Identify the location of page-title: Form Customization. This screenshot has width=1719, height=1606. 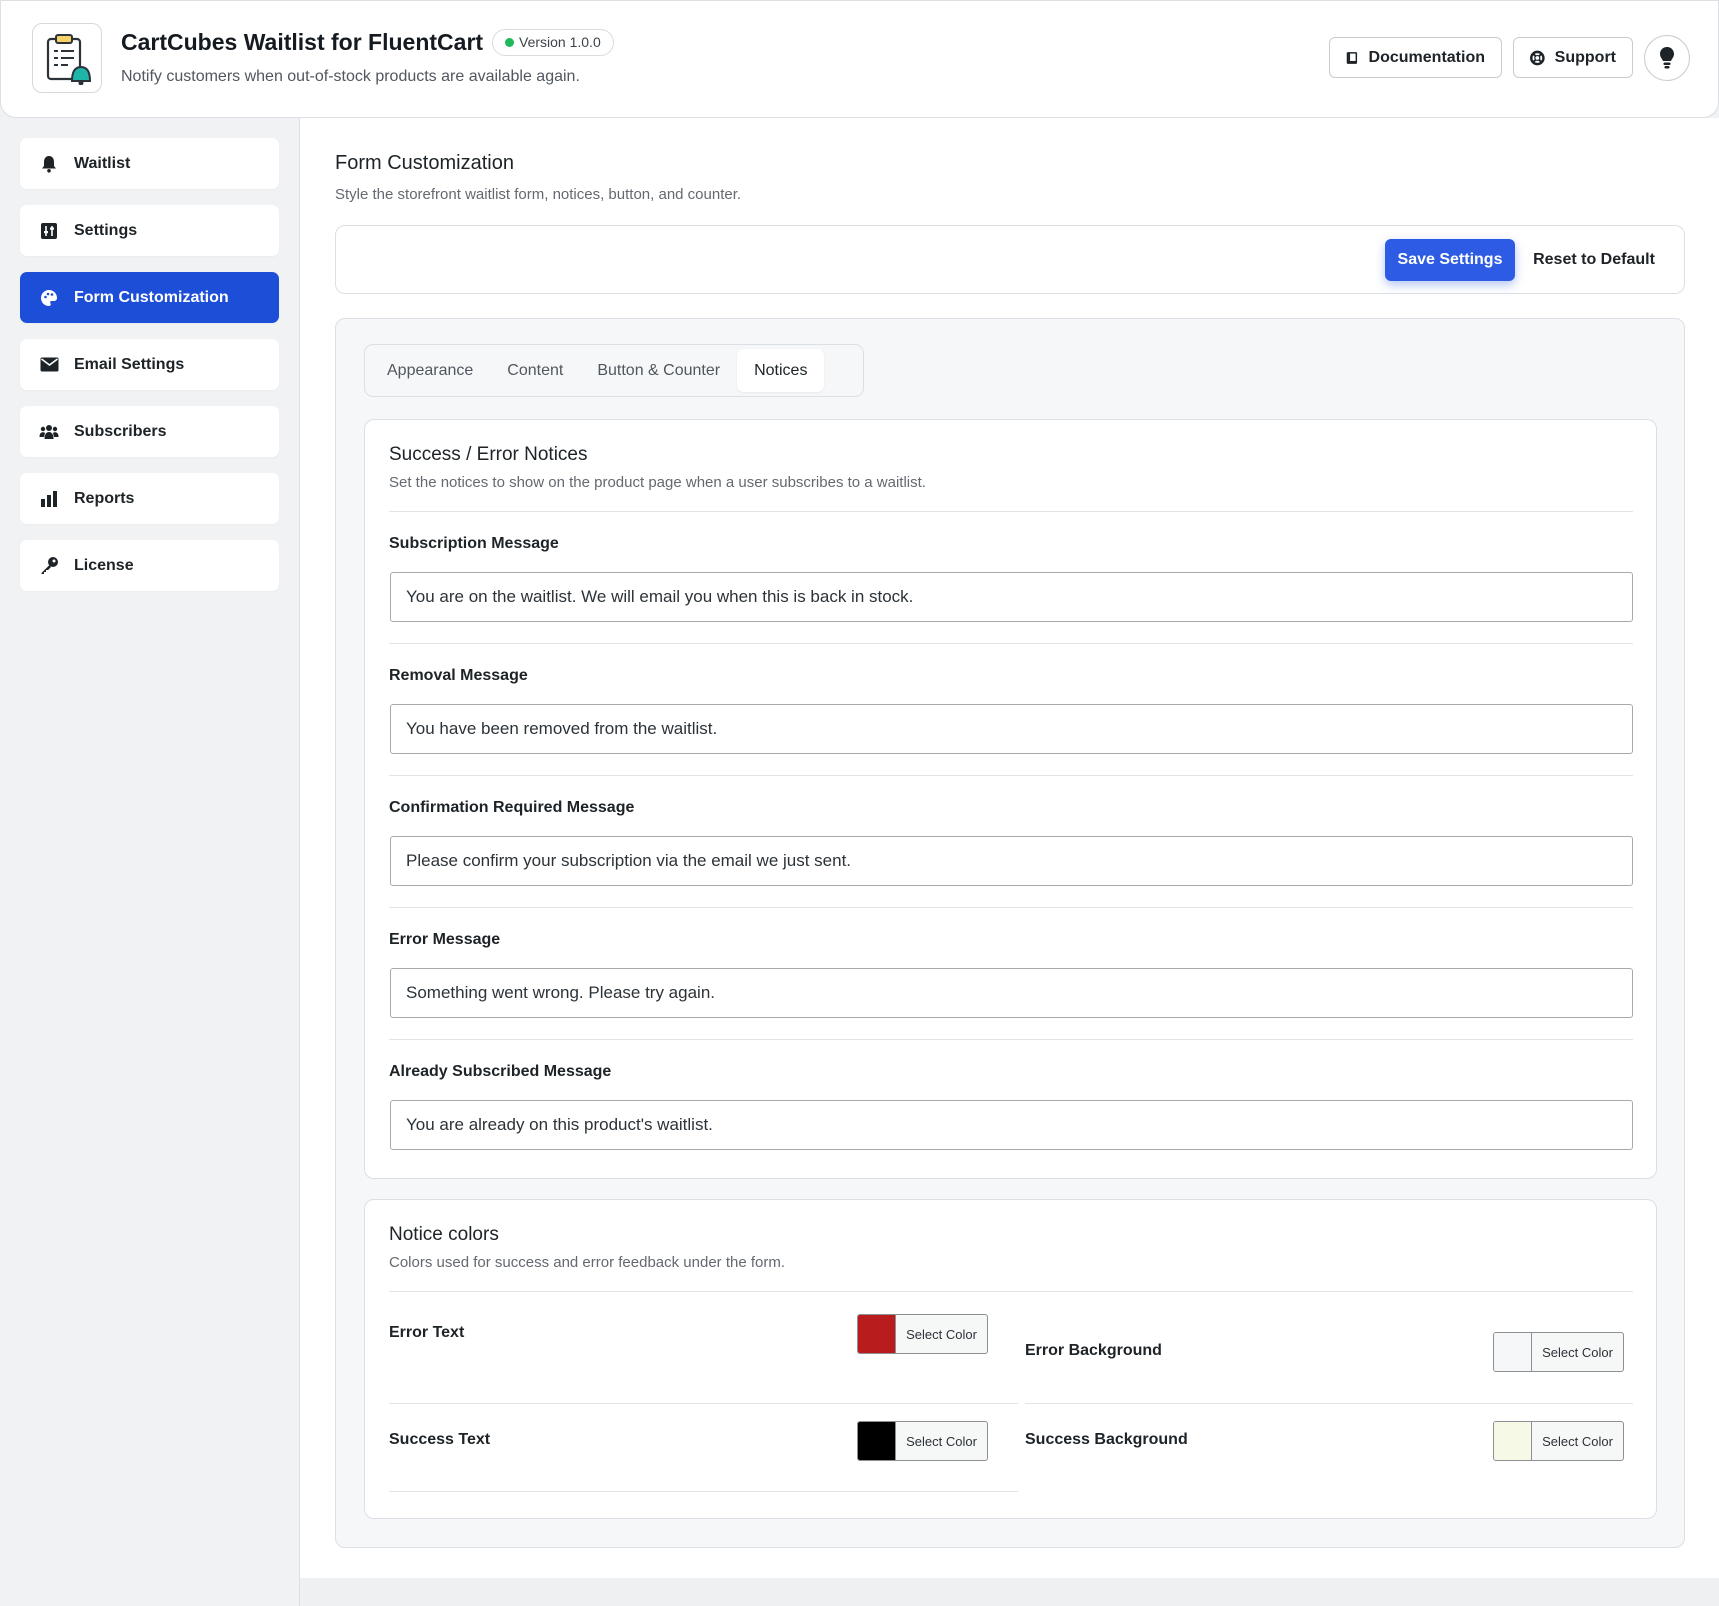
(424, 163).